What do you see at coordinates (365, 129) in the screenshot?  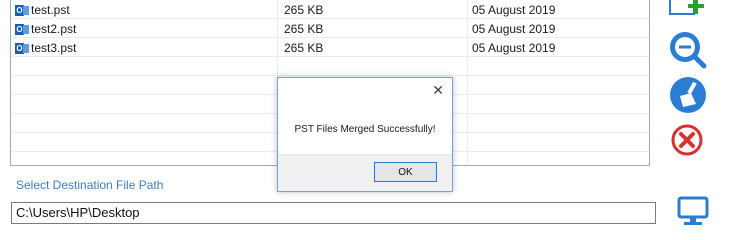 I see `dialog-message: PST Files Merged Successfully!` at bounding box center [365, 129].